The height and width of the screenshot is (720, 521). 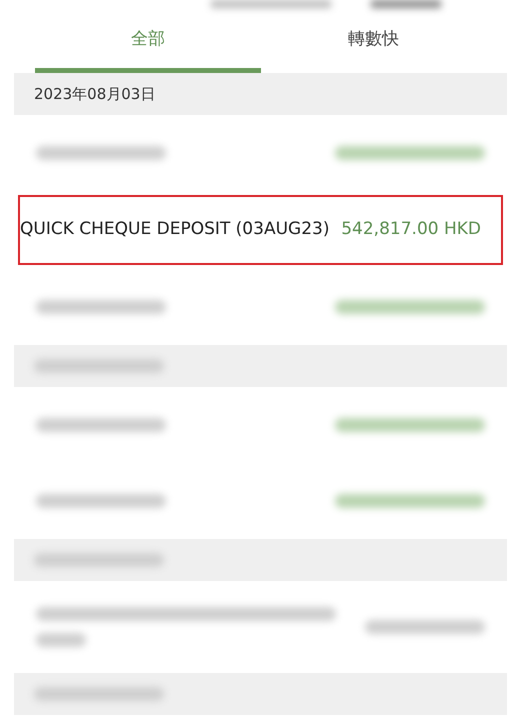 I want to click on transaction-description: QUICK CHEQUE DEPOSIT (03AUG23), so click(x=175, y=230).